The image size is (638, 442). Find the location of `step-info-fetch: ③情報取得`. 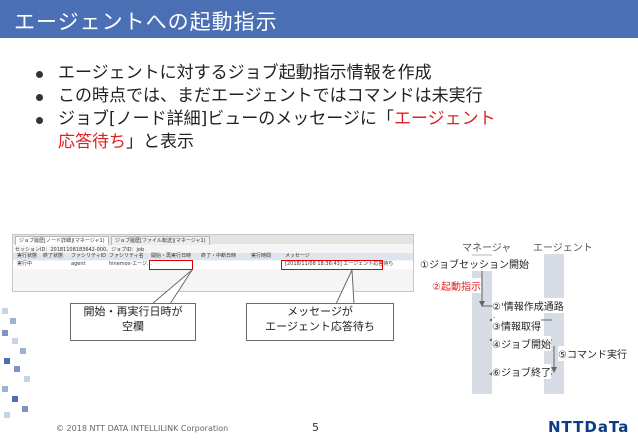

step-info-fetch: ③情報取得 is located at coordinates (516, 325).